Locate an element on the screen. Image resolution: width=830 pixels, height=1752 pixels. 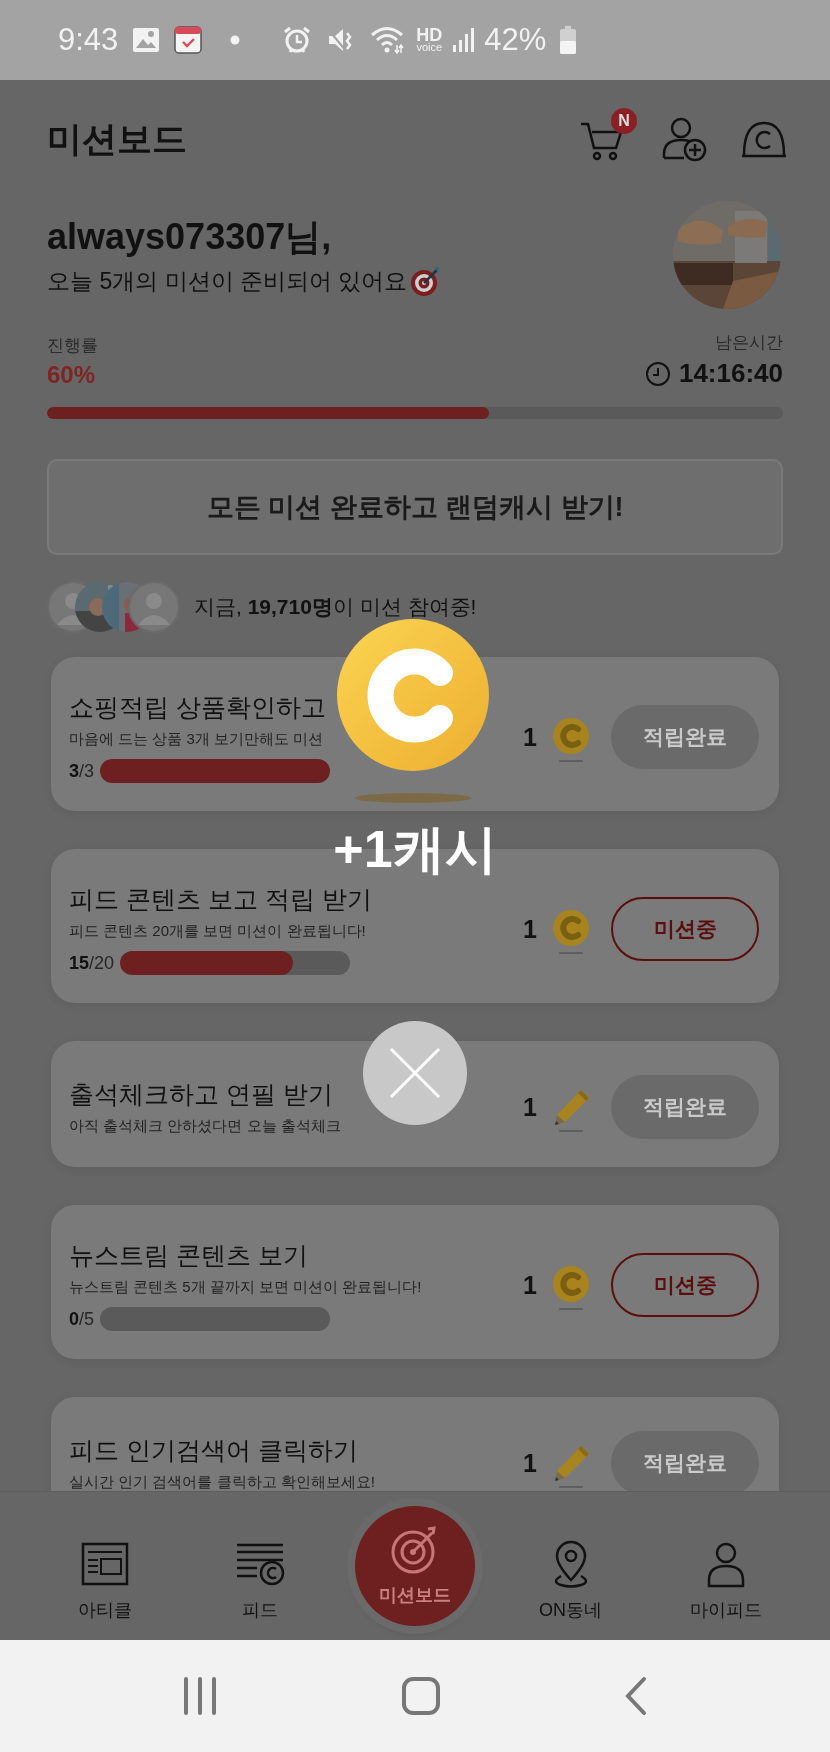
notification-dot-icon is located at coordinates (235, 40).